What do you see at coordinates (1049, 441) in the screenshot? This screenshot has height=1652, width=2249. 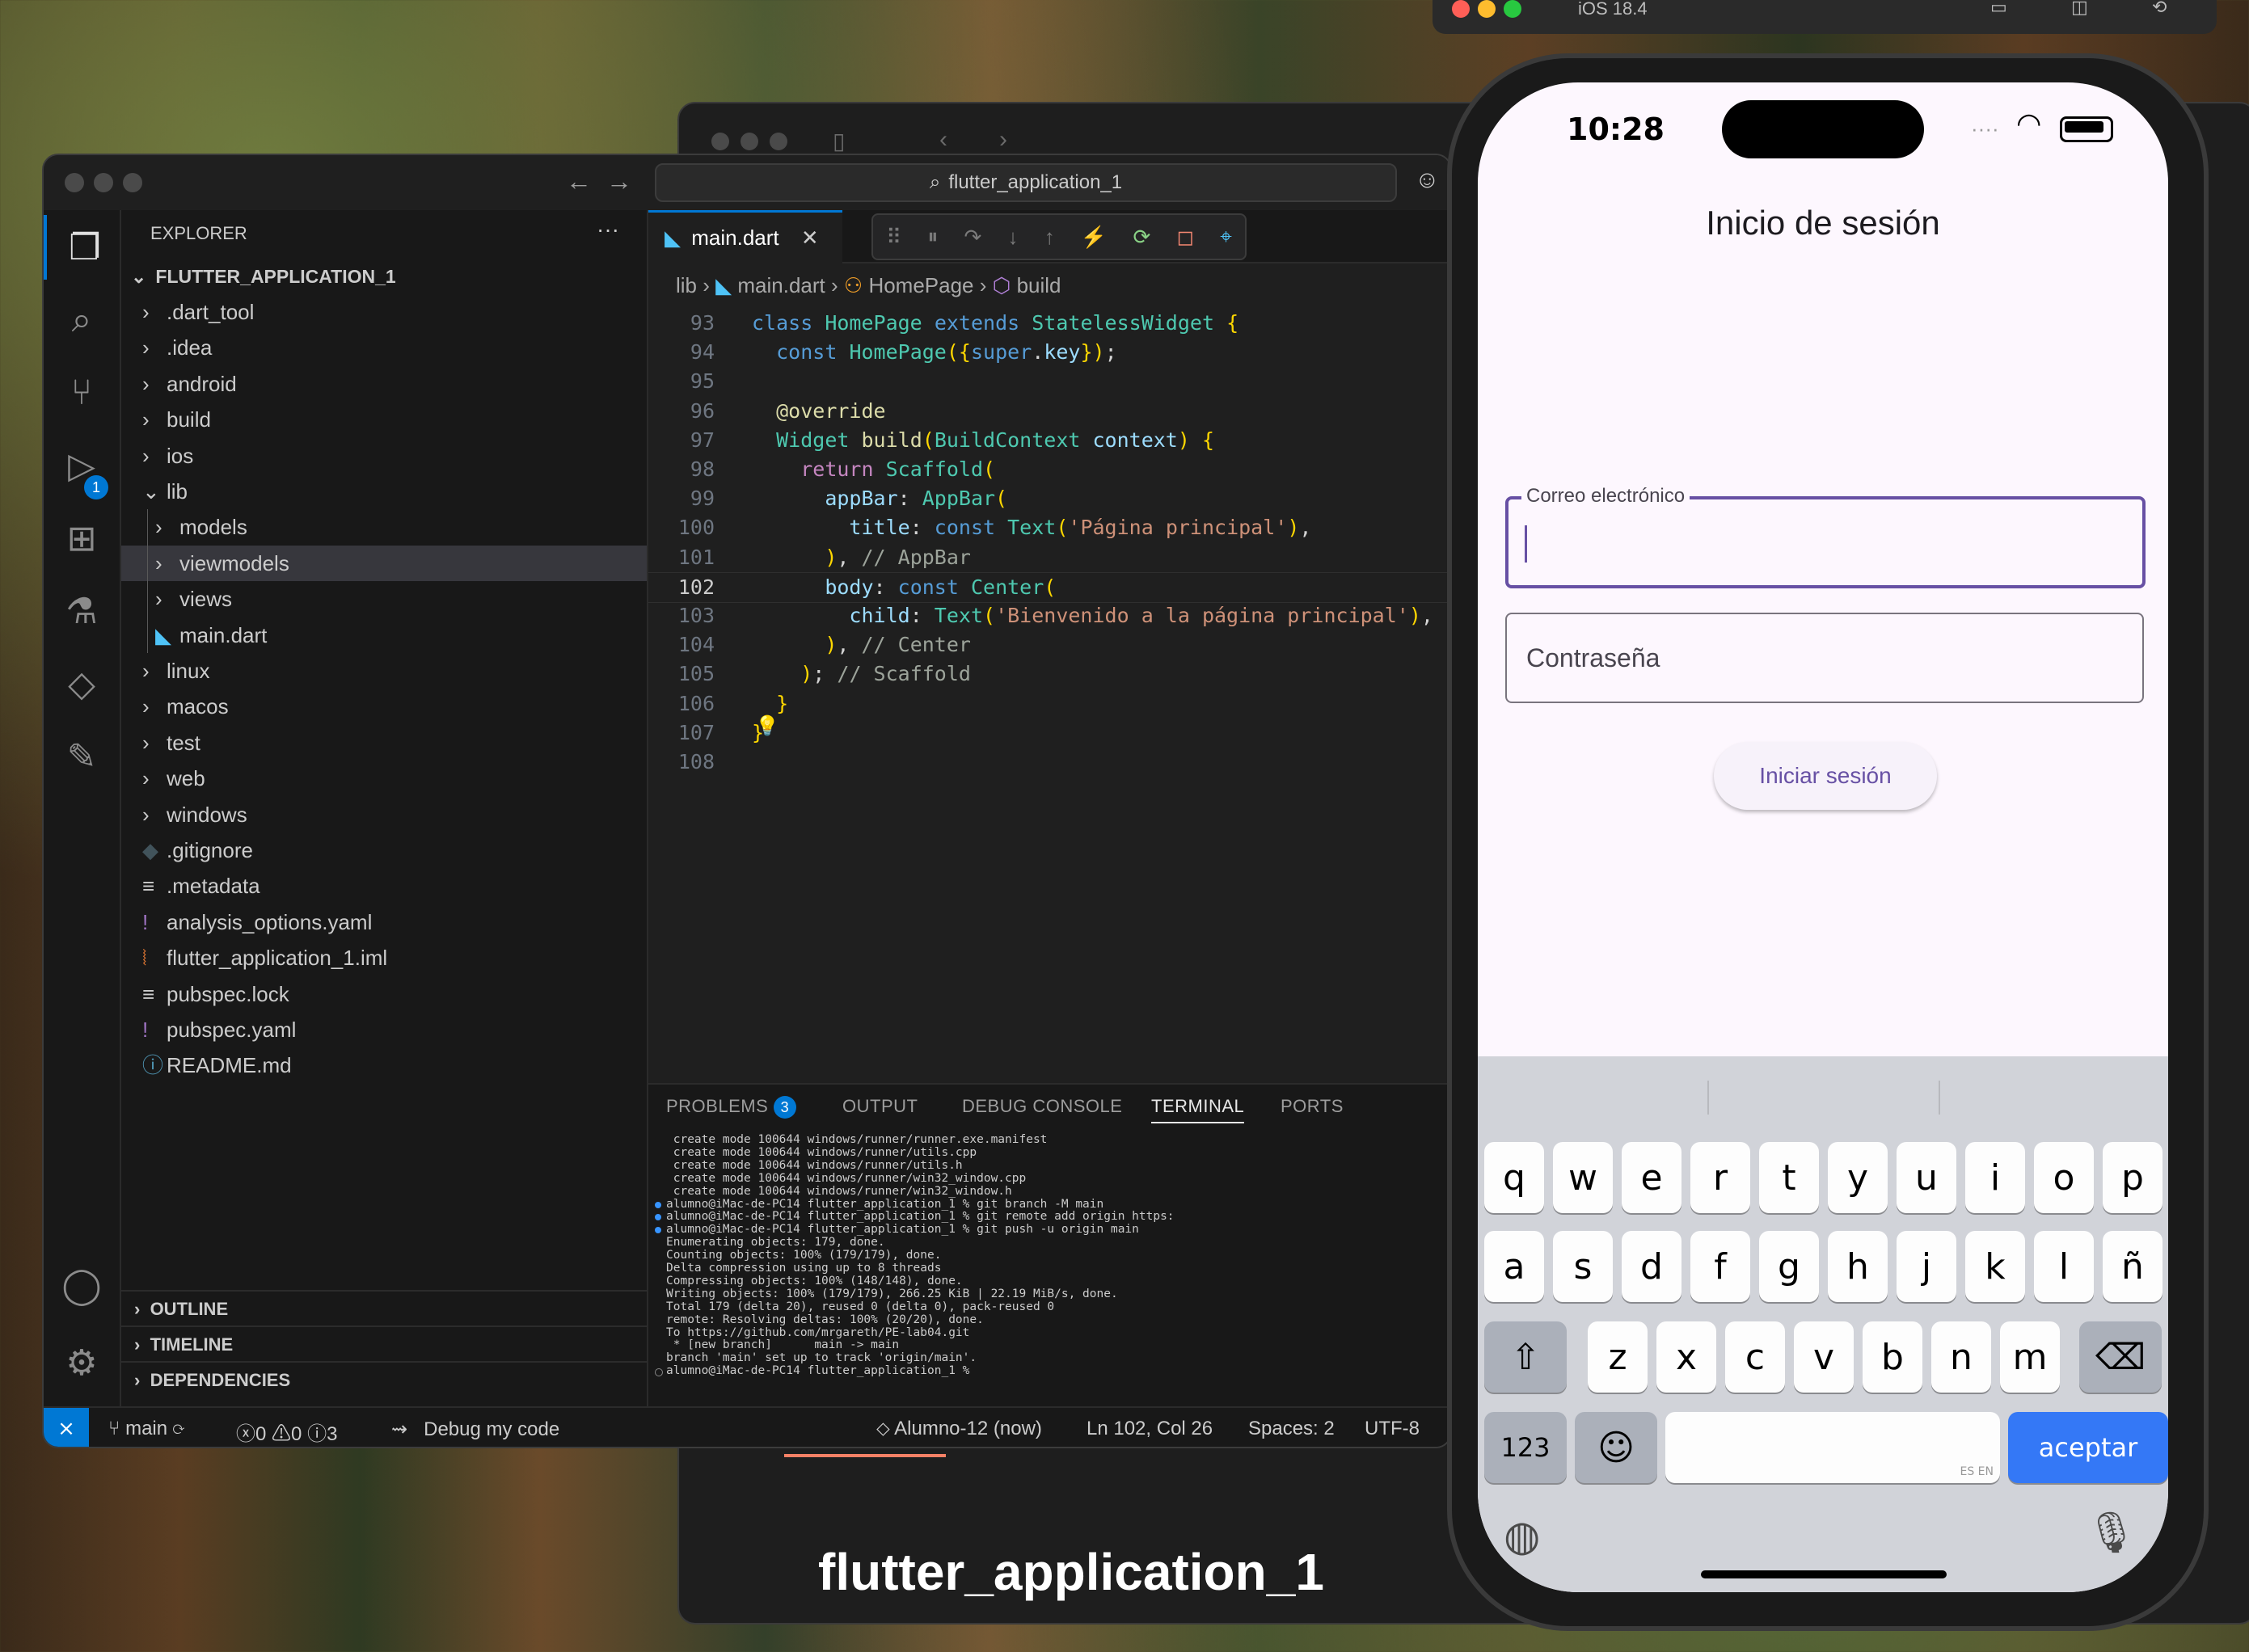 I see `code-line: 97 Widget build(BuildContext context) {` at bounding box center [1049, 441].